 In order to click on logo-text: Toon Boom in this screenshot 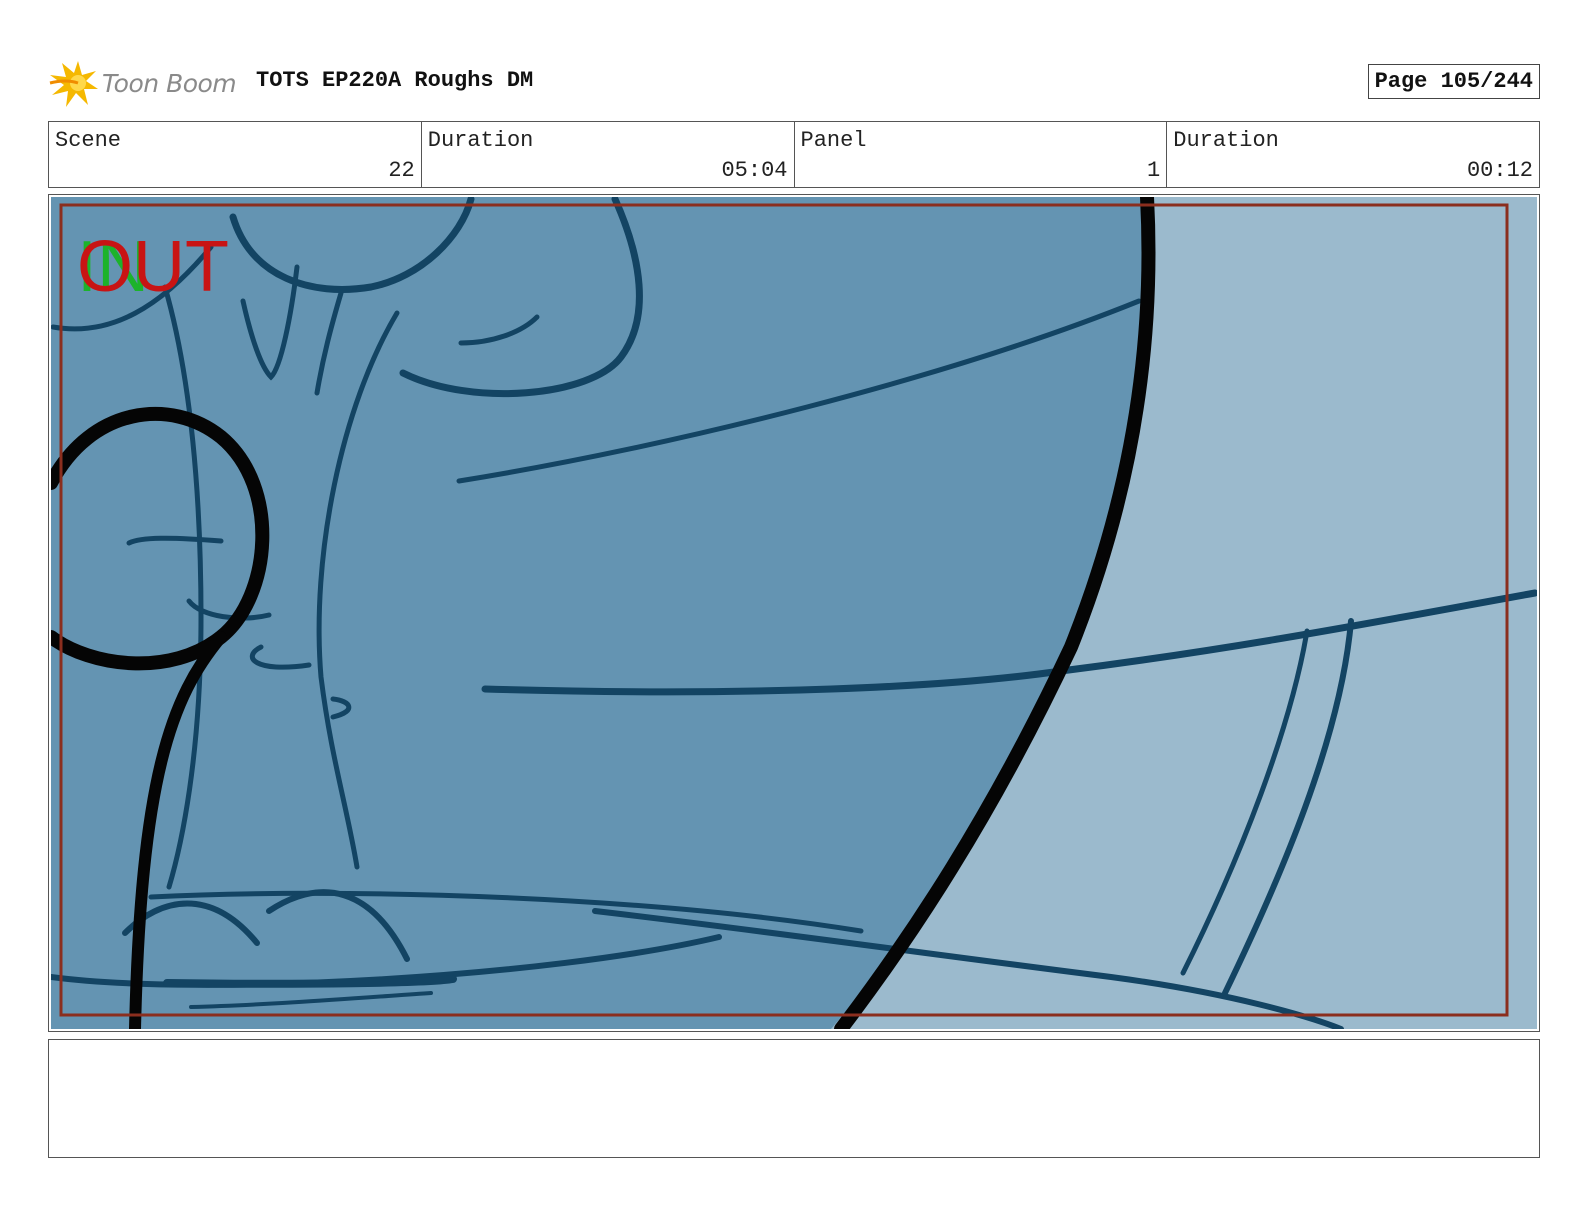, I will do `click(169, 83)`.